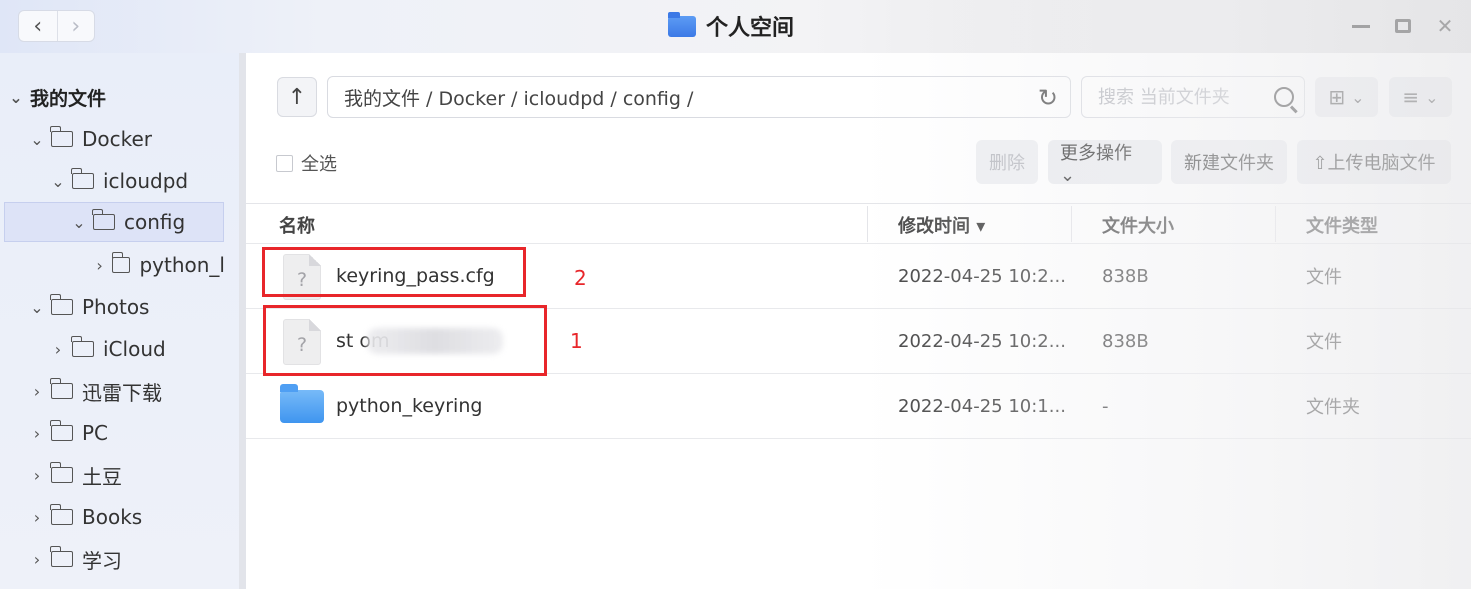 This screenshot has width=1471, height=589. Describe the element at coordinates (1411, 97) in the screenshot. I see `list-icon: ≡` at that location.